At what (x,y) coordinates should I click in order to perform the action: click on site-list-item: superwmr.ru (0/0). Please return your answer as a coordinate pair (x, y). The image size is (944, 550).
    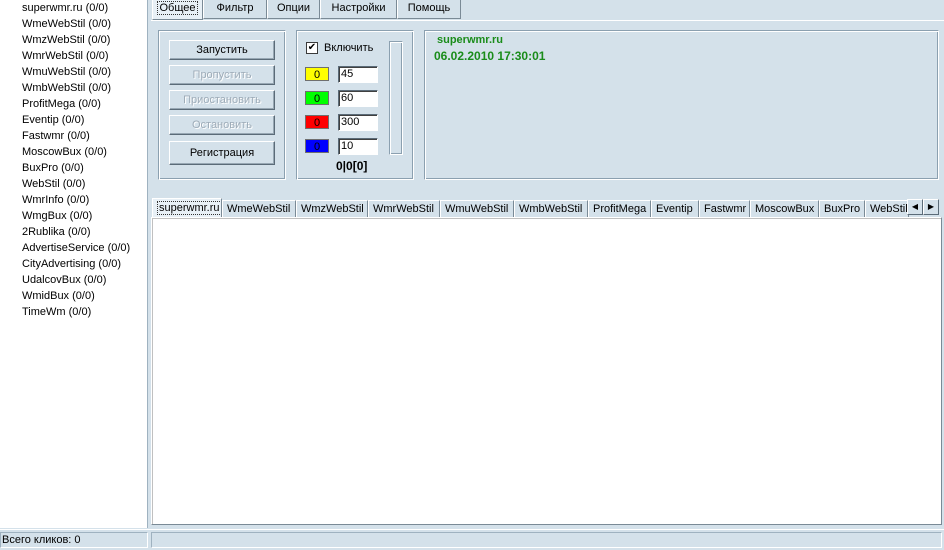
    Looking at the image, I should click on (65, 8).